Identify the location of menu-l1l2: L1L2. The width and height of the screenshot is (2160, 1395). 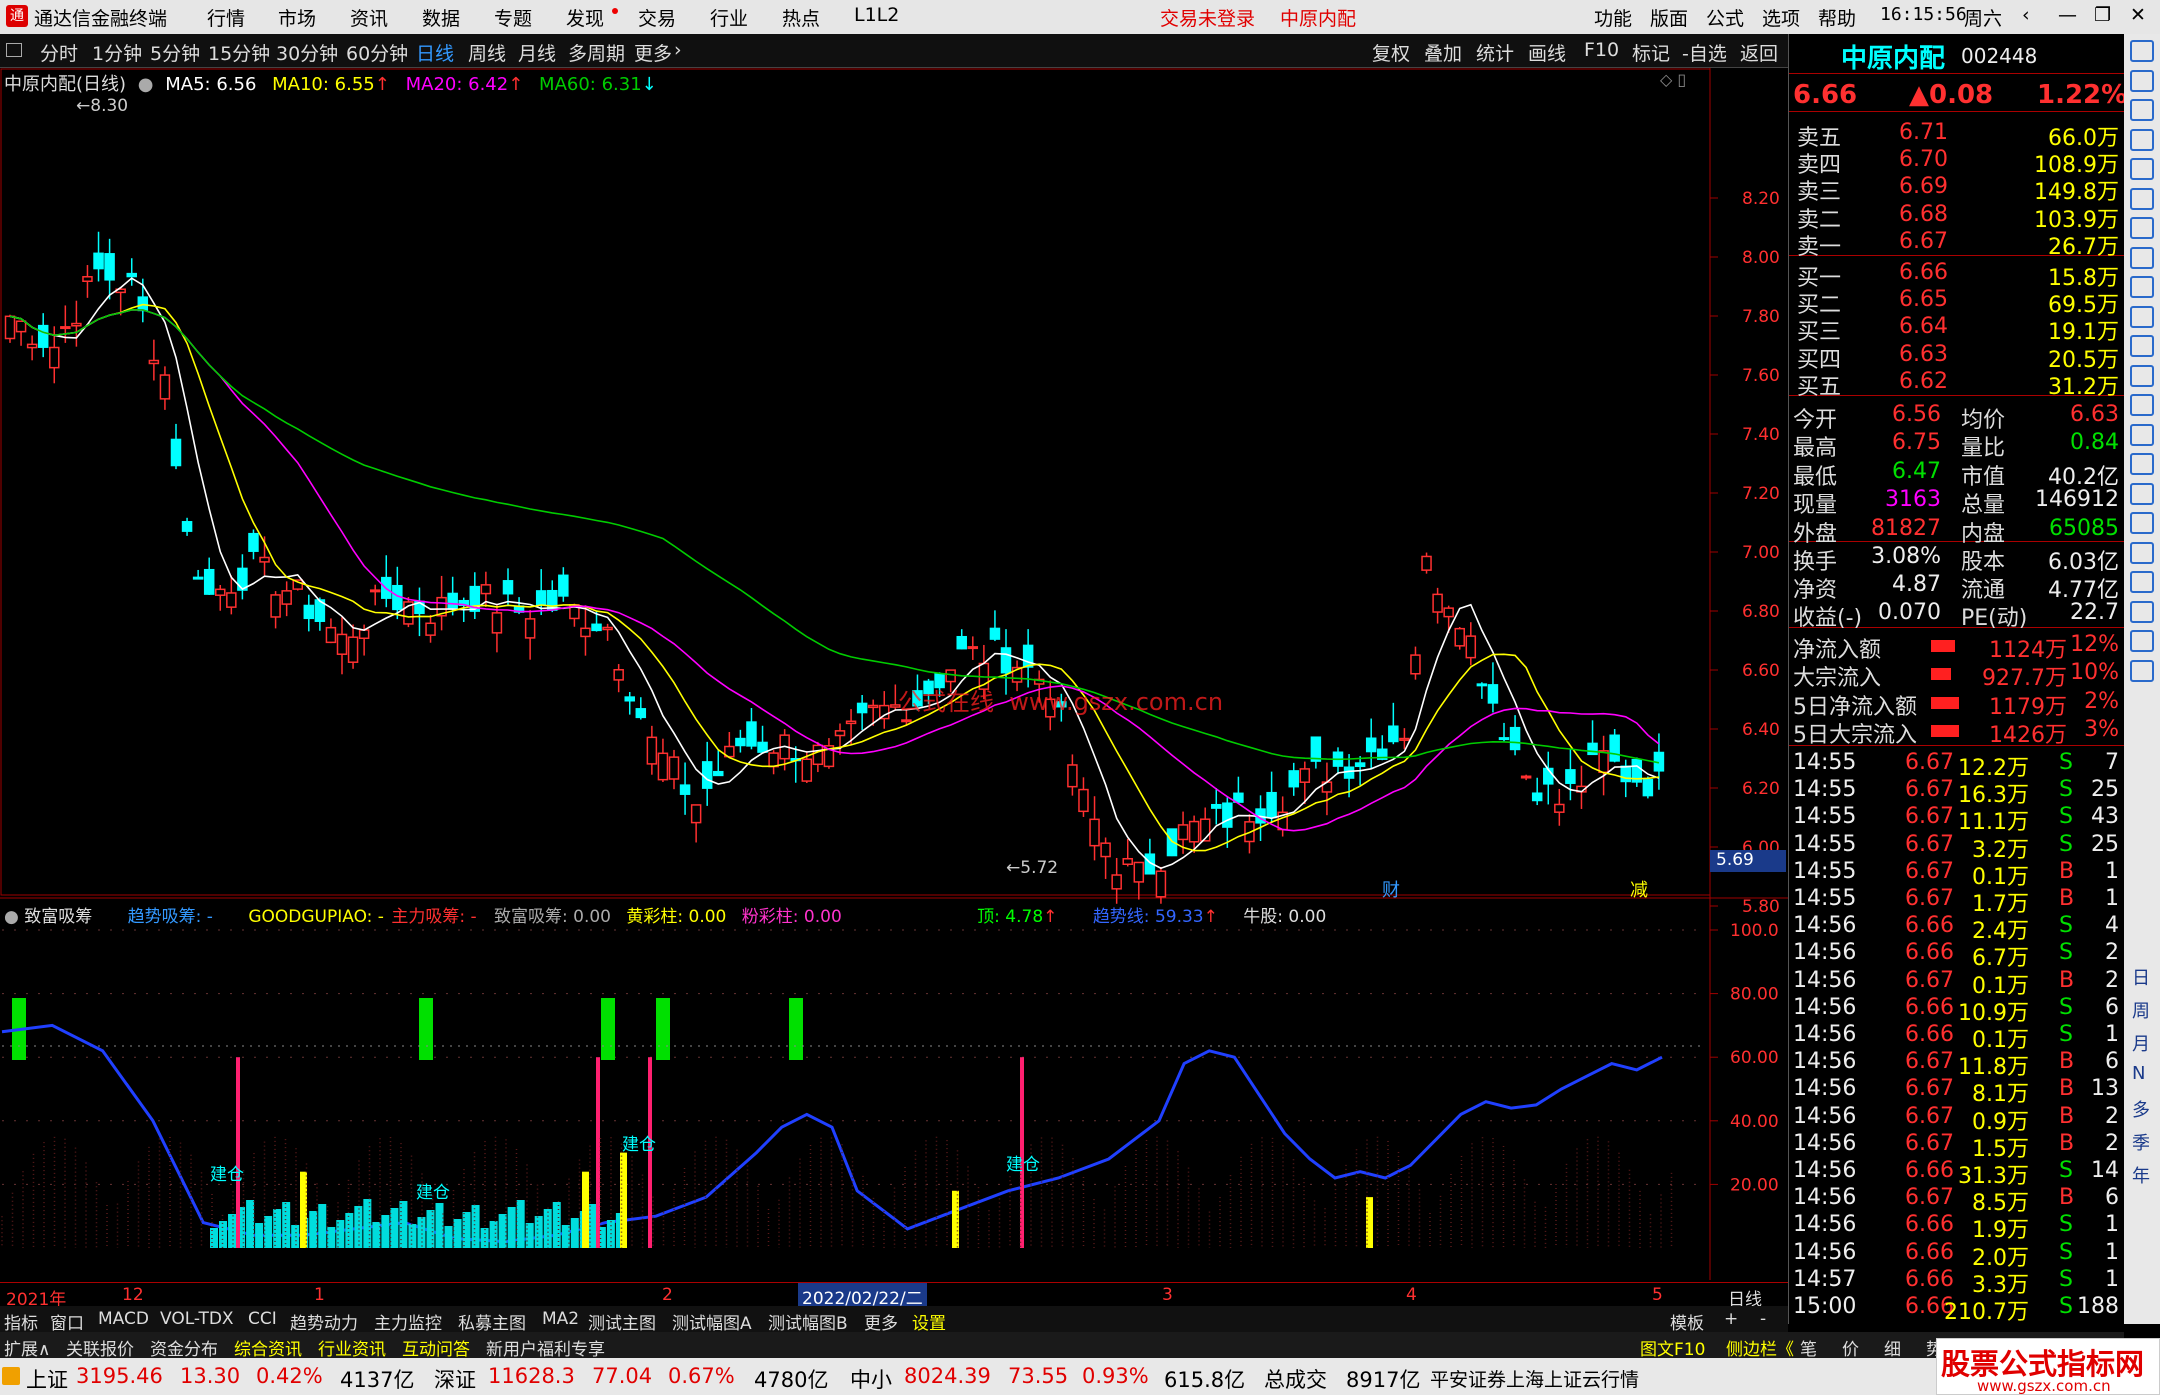
(876, 15).